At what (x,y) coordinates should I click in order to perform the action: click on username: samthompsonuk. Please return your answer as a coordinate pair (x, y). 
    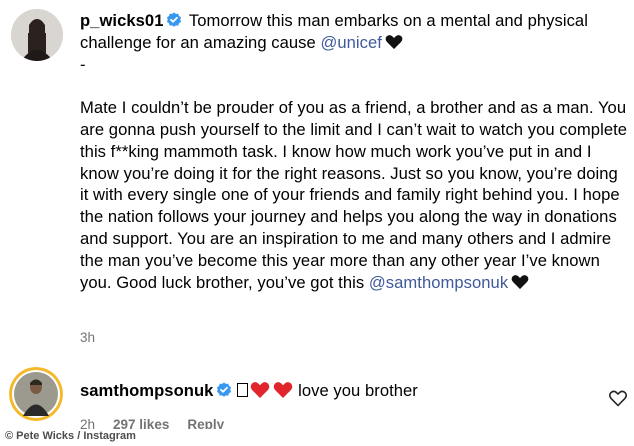
    Looking at the image, I should click on (146, 390).